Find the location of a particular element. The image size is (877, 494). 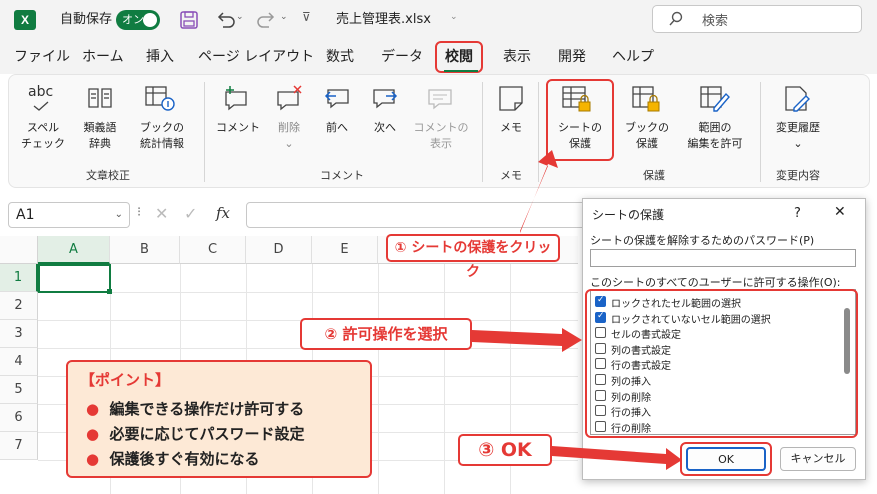

arrow-step3 is located at coordinates (617, 458).